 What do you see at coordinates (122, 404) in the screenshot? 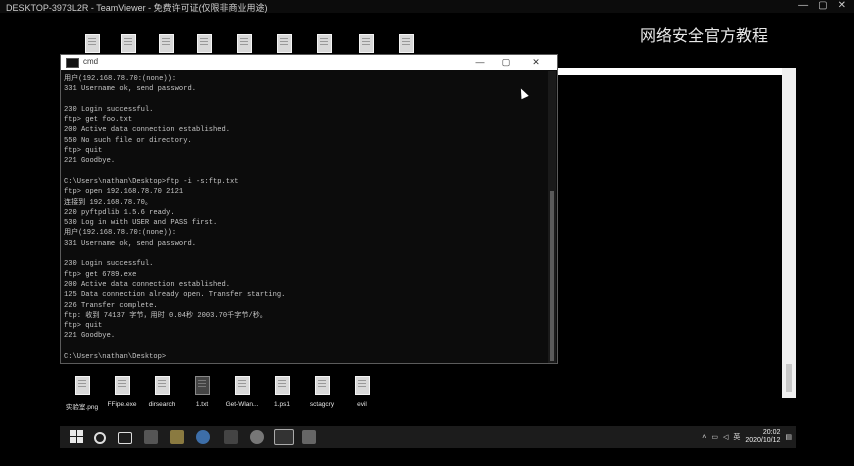
I see `desktop-icon-label: FFipe.exe` at bounding box center [122, 404].